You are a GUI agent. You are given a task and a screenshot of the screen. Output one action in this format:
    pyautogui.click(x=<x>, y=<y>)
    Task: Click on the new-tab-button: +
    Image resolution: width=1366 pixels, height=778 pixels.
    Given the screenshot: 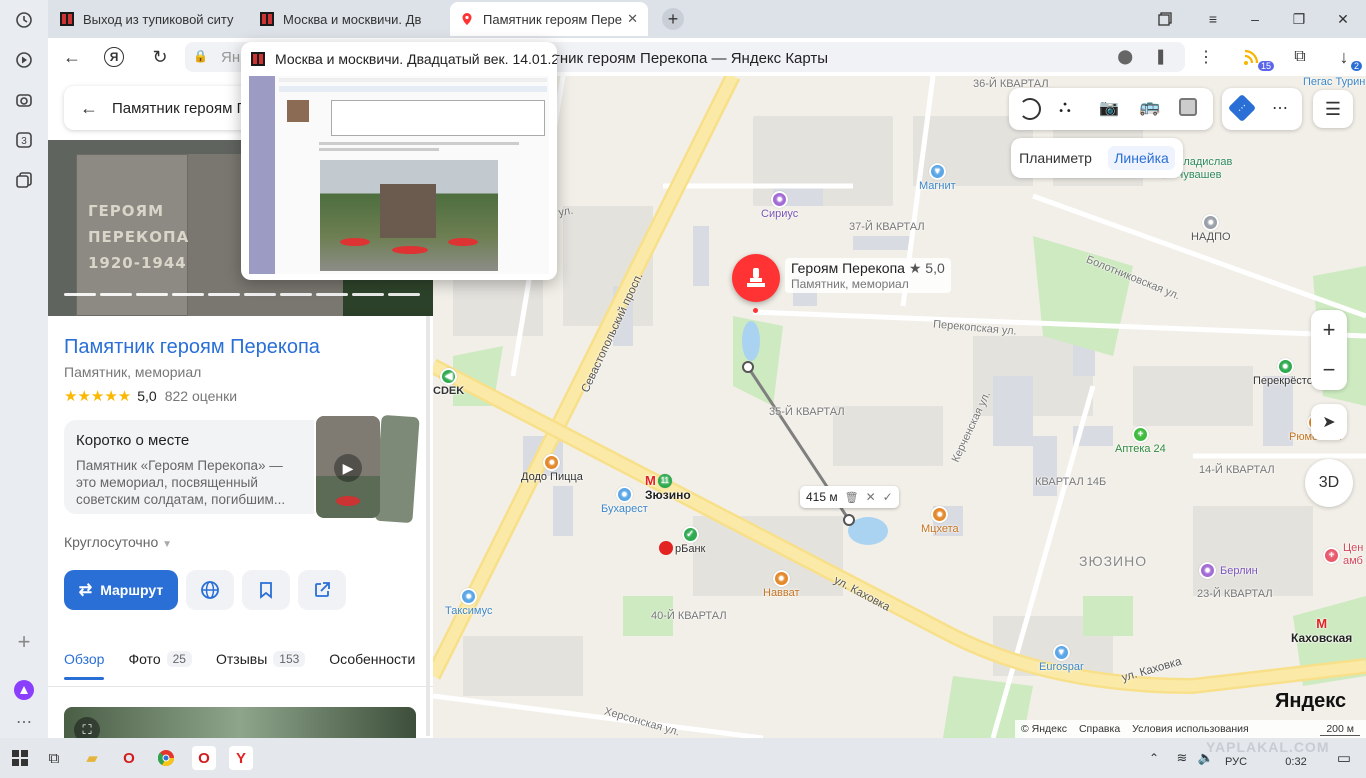 What is the action you would take?
    pyautogui.click(x=673, y=19)
    